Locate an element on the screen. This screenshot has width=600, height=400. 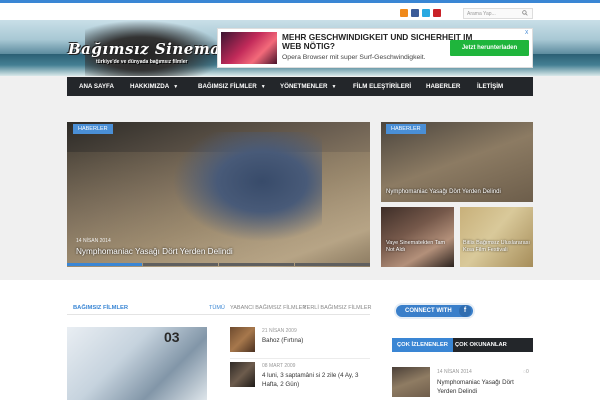
nav-item-films: BAĞIMSIZ FİLMLER ▼ is located at coordinates (232, 86).